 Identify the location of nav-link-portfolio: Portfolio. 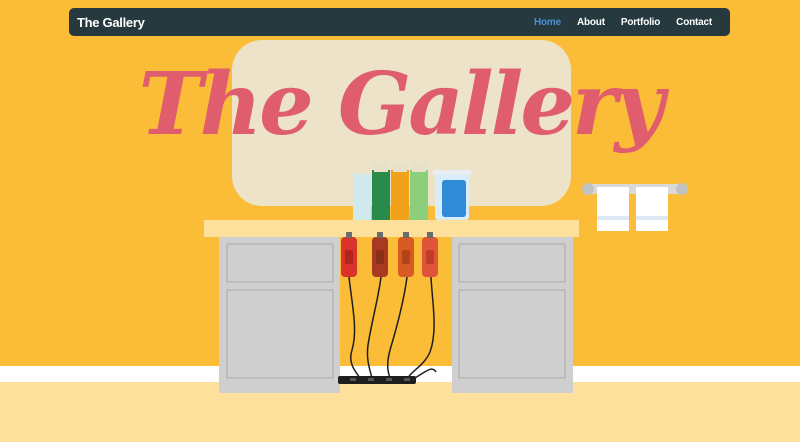
(640, 22).